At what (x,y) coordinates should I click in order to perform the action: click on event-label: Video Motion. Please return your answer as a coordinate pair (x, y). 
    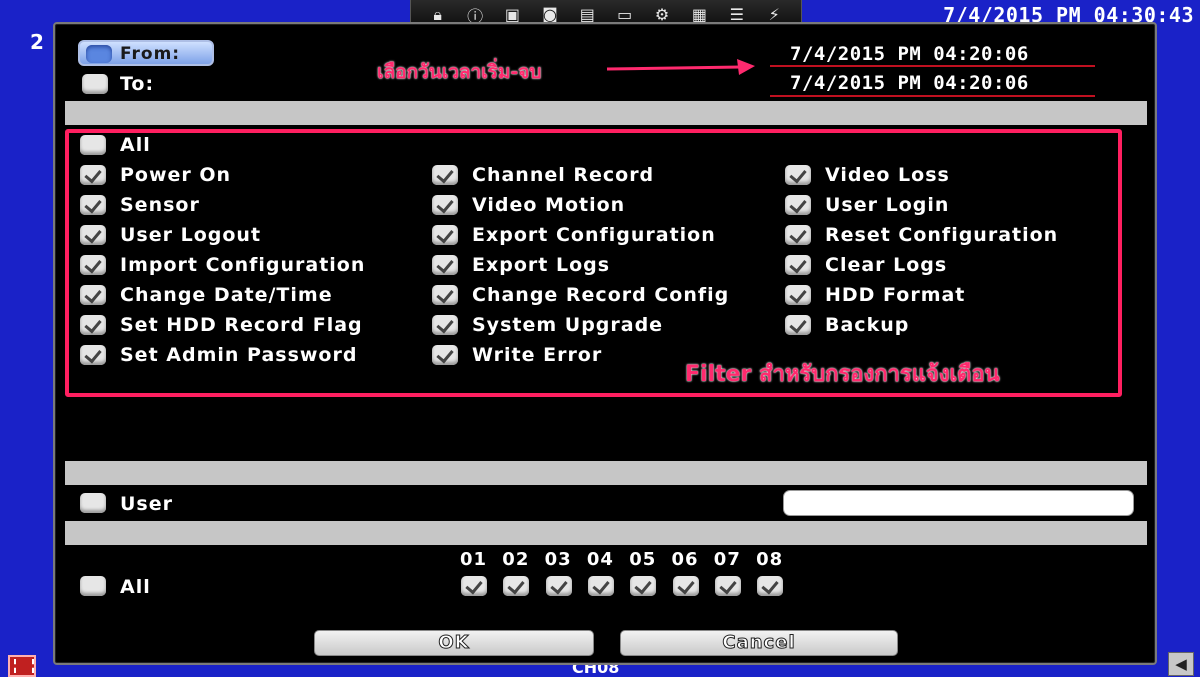
    Looking at the image, I should click on (549, 205).